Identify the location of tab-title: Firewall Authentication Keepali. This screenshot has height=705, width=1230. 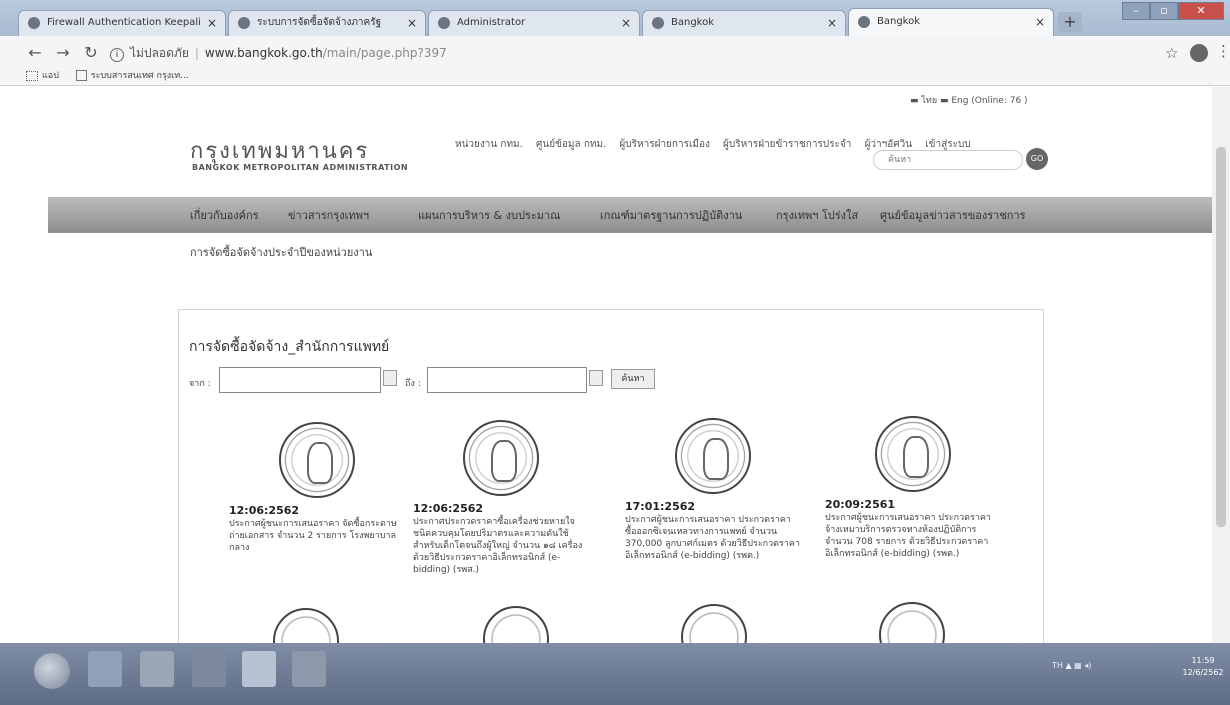
(124, 22).